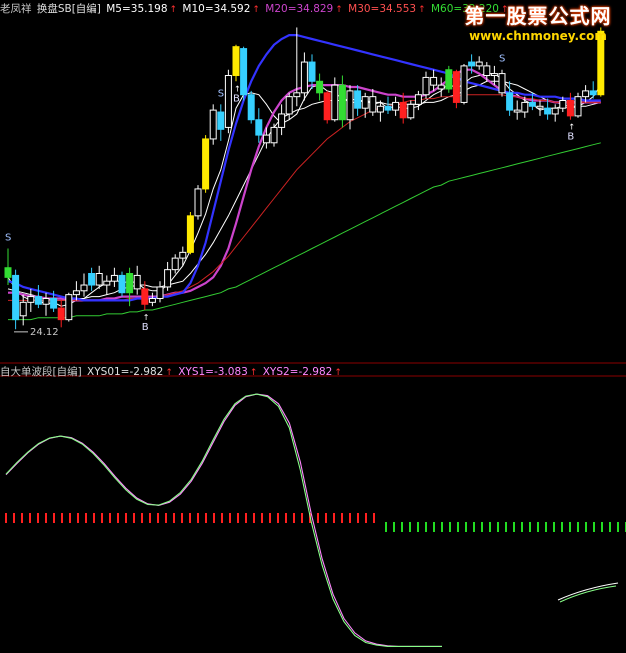 Image resolution: width=626 pixels, height=653 pixels. I want to click on main-formula-name: 换盘SB[自编], so click(68, 9).